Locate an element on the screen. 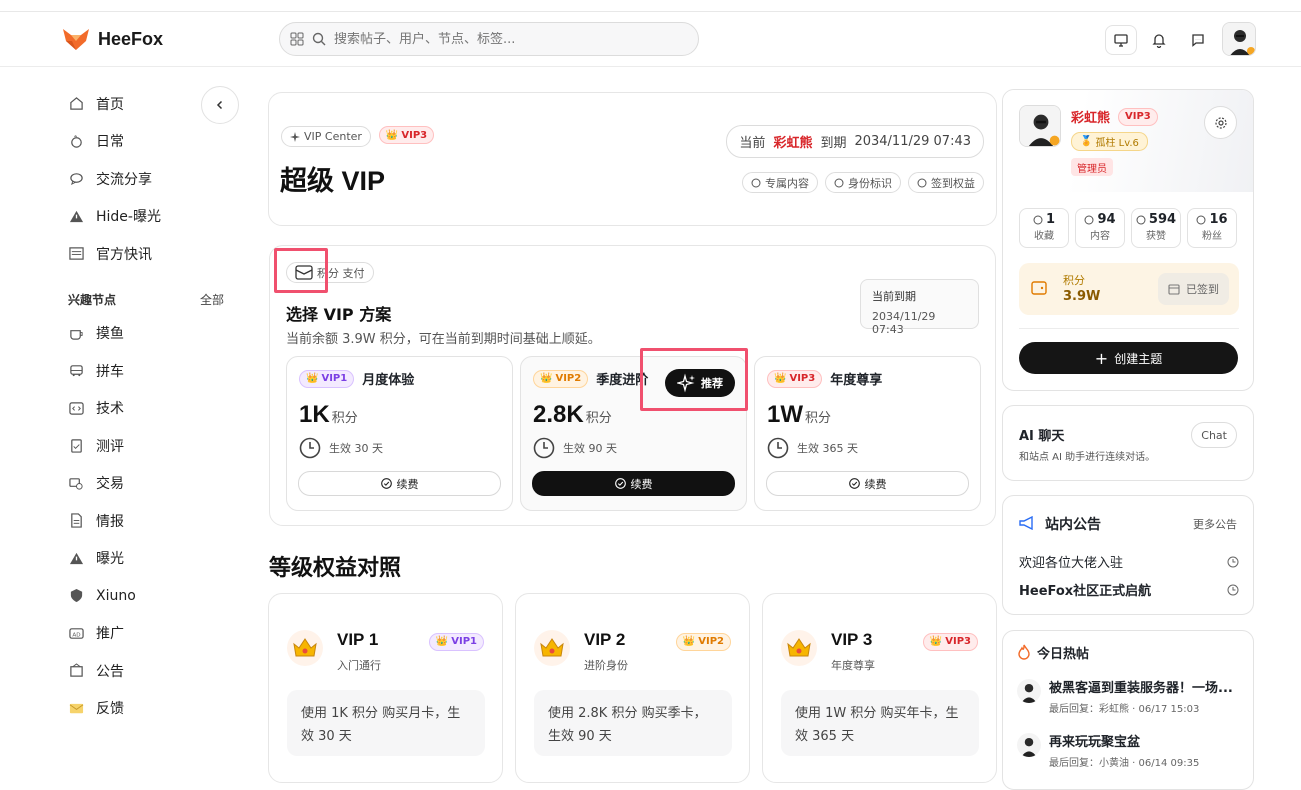  sidebar-node-5: 情报 is located at coordinates (155, 521).